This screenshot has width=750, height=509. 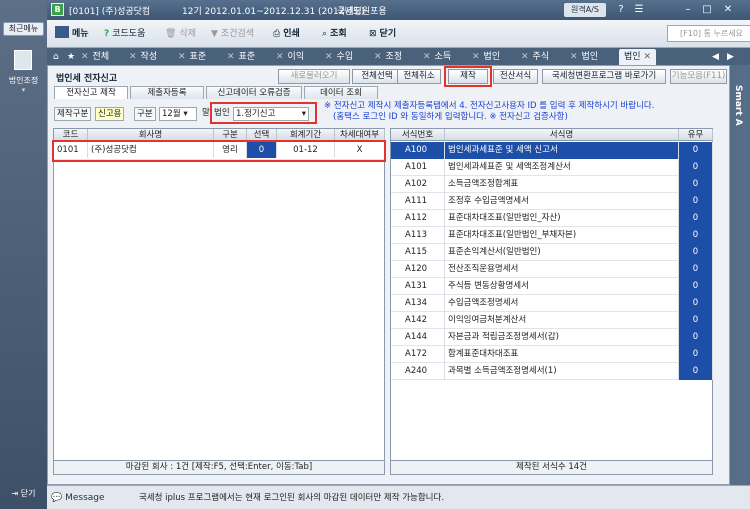 What do you see at coordinates (192, 57) in the screenshot?
I see `tab-2: ✕ 표준` at bounding box center [192, 57].